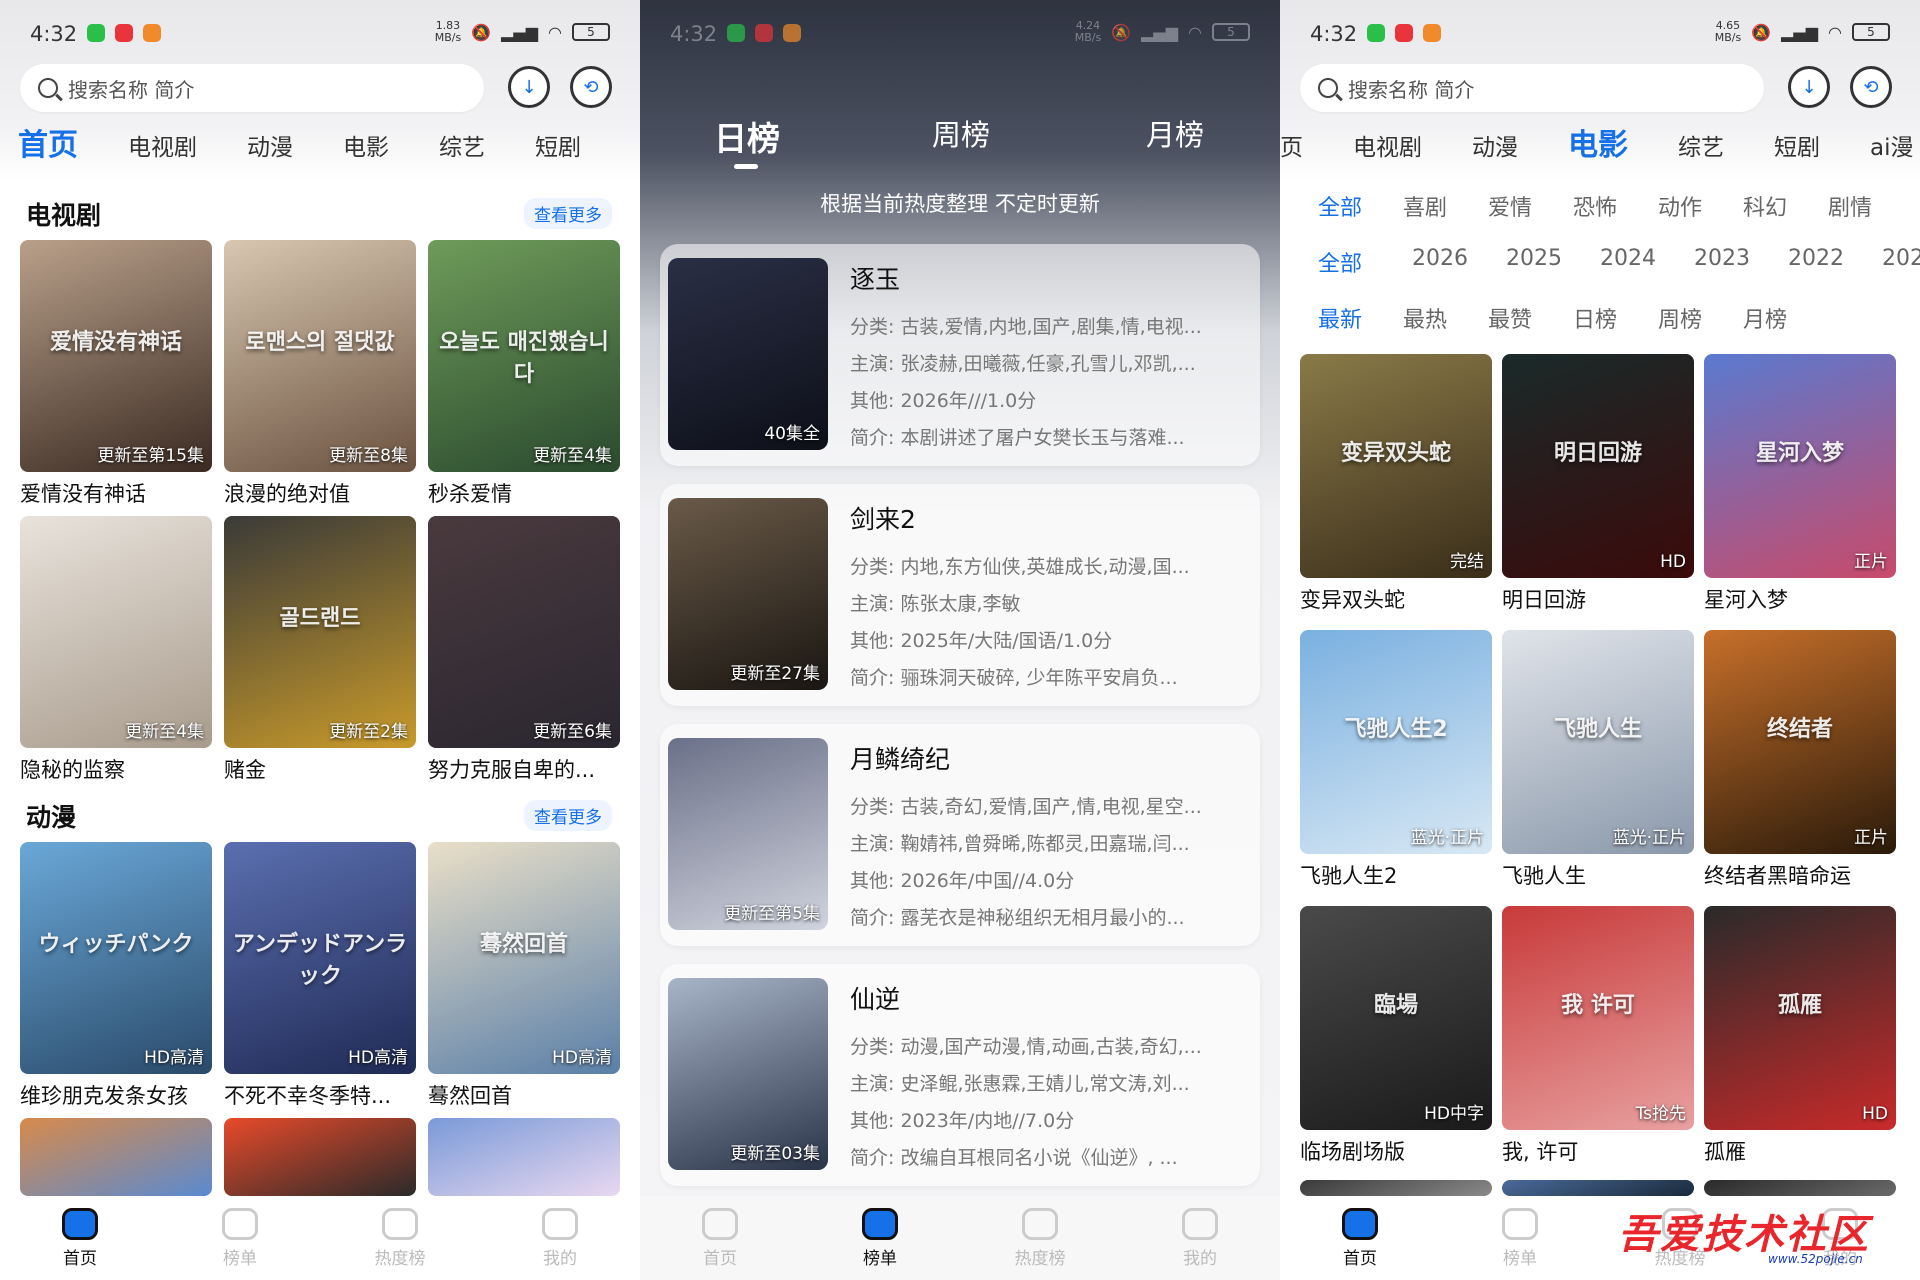  Describe the element at coordinates (1396, 484) in the screenshot. I see `poster-card: 变异双头蛇 完结 变异双头蛇` at that location.